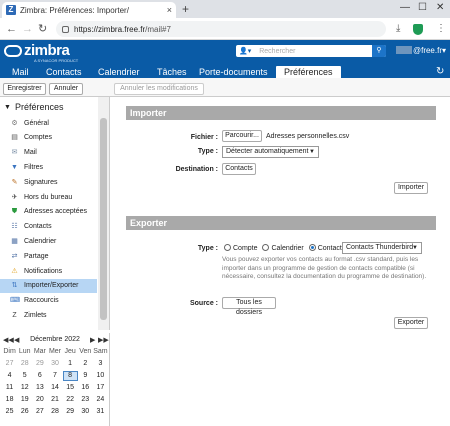  Describe the element at coordinates (85, 376) in the screenshot. I see `calendar-day: 9` at that location.